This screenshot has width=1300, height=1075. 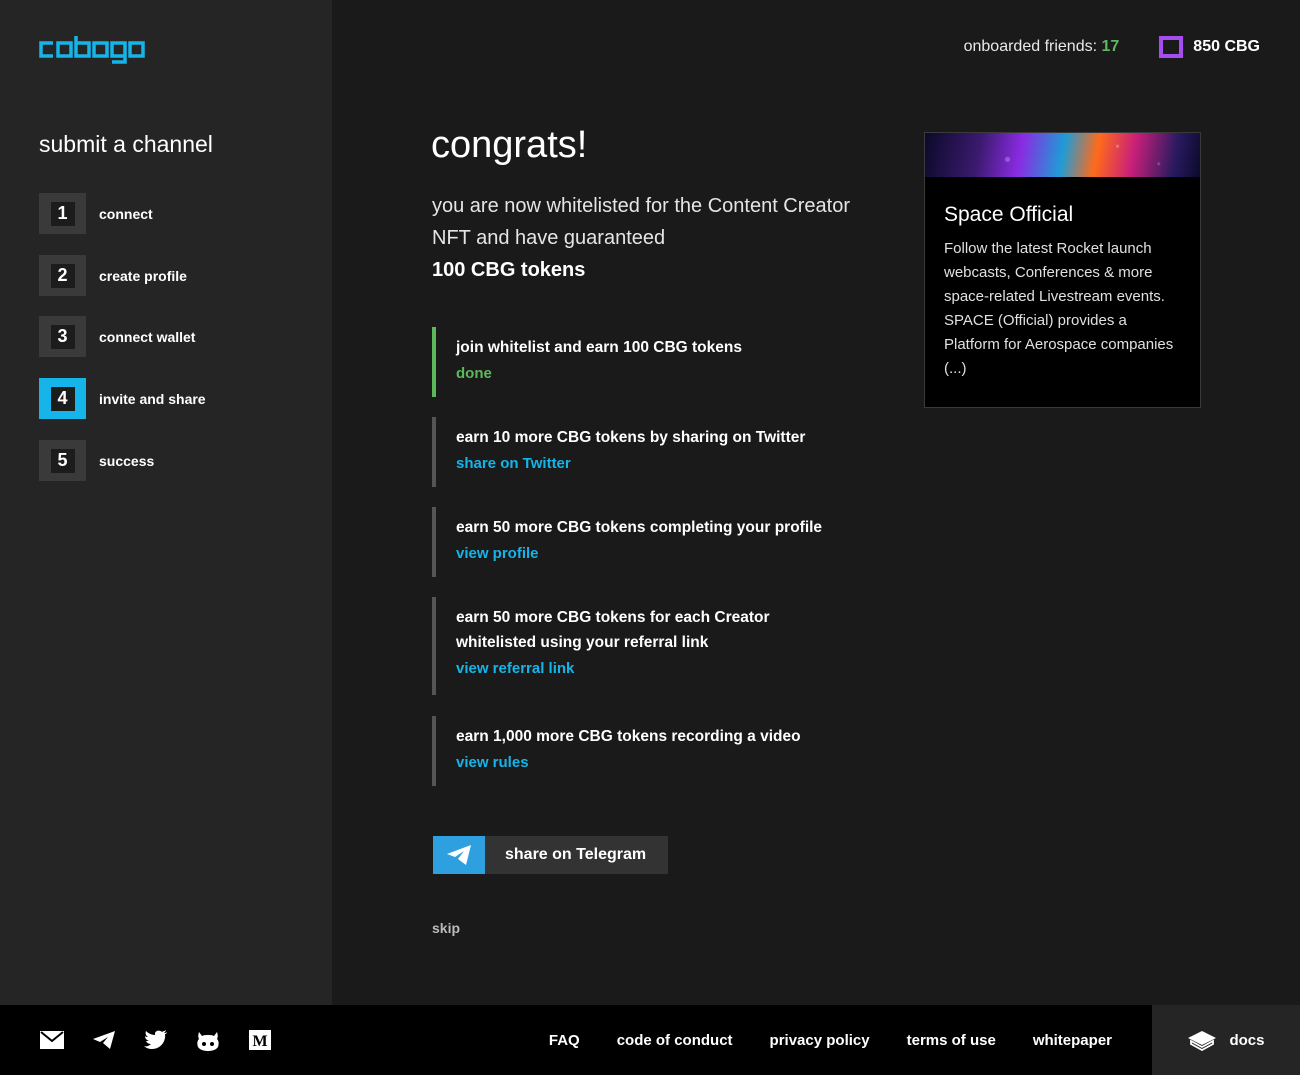 I want to click on privacy-policy-link: privacy policy, so click(x=820, y=1040).